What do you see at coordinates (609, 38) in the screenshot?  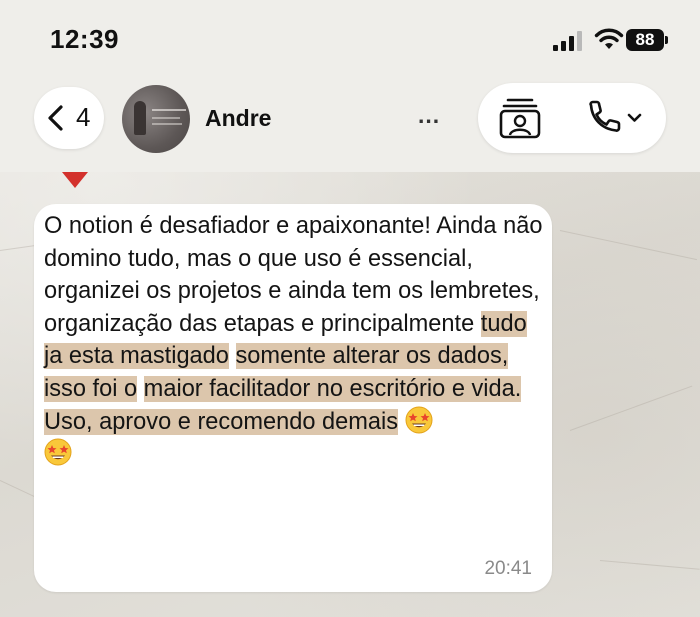 I see `wifi-icon` at bounding box center [609, 38].